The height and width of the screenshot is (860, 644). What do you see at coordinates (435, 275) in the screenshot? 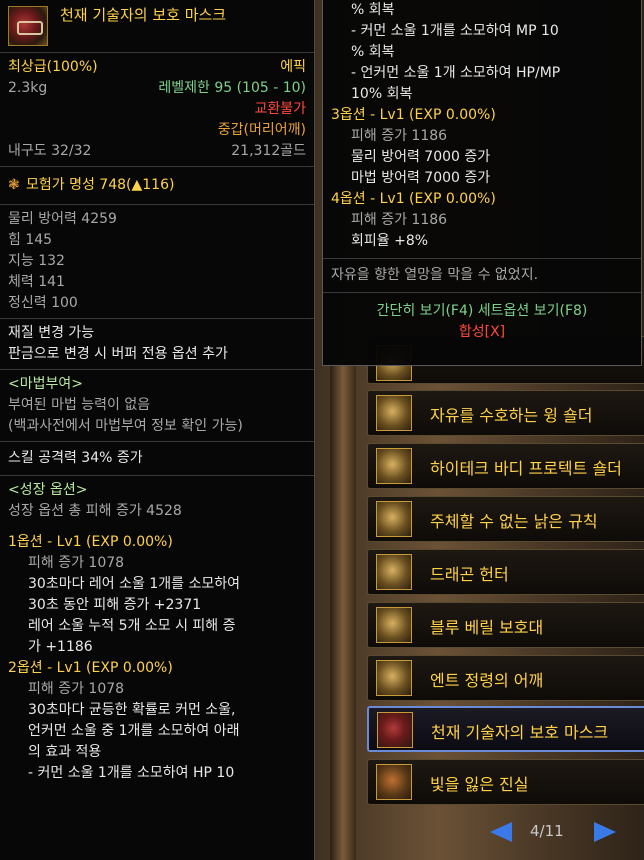
I see `flavor-text: 자유을 향한 열망을 막을 수 없었지.` at bounding box center [435, 275].